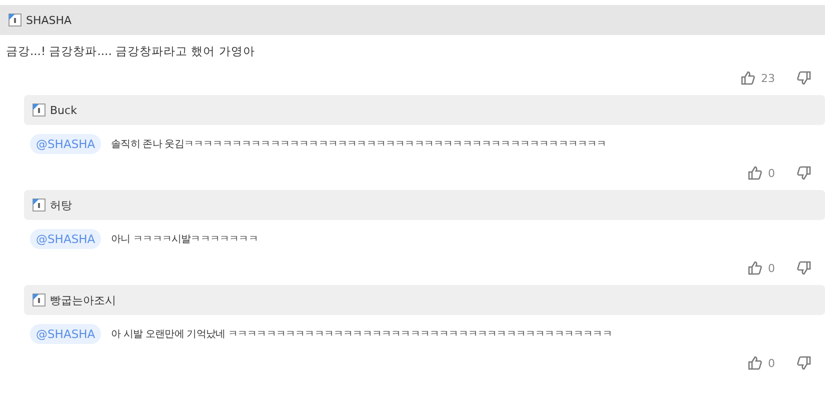 This screenshot has height=403, width=825. What do you see at coordinates (61, 205) in the screenshot?
I see `author-name: 허탕` at bounding box center [61, 205].